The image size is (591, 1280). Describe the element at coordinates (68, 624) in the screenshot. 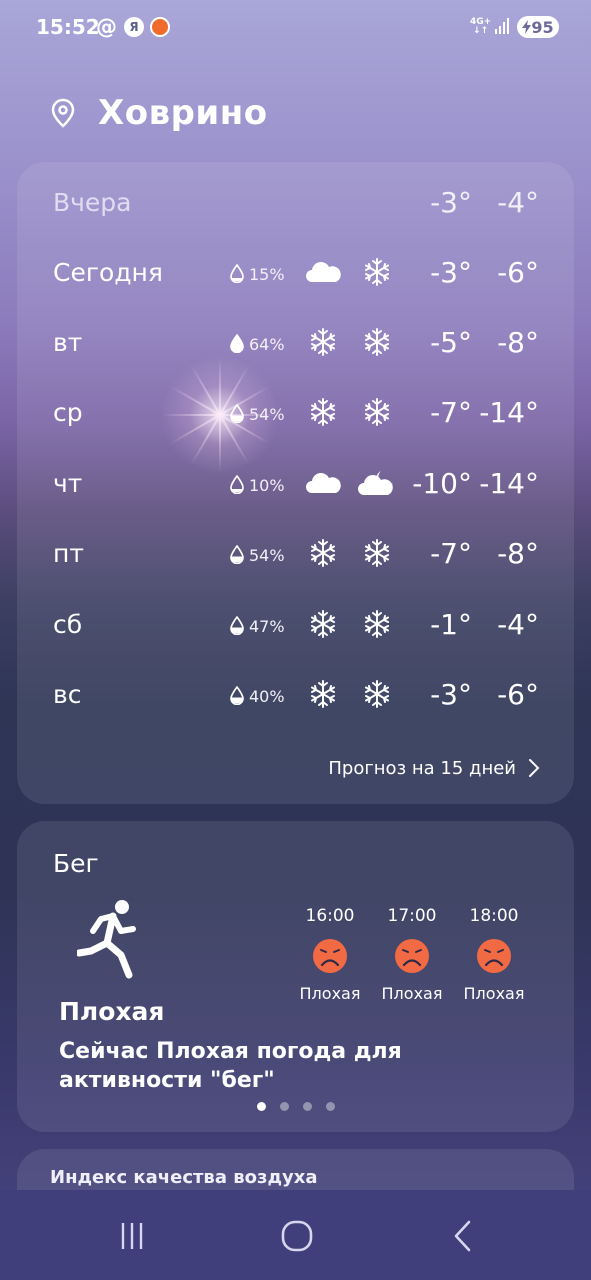

I see `forecast-day: сб` at that location.